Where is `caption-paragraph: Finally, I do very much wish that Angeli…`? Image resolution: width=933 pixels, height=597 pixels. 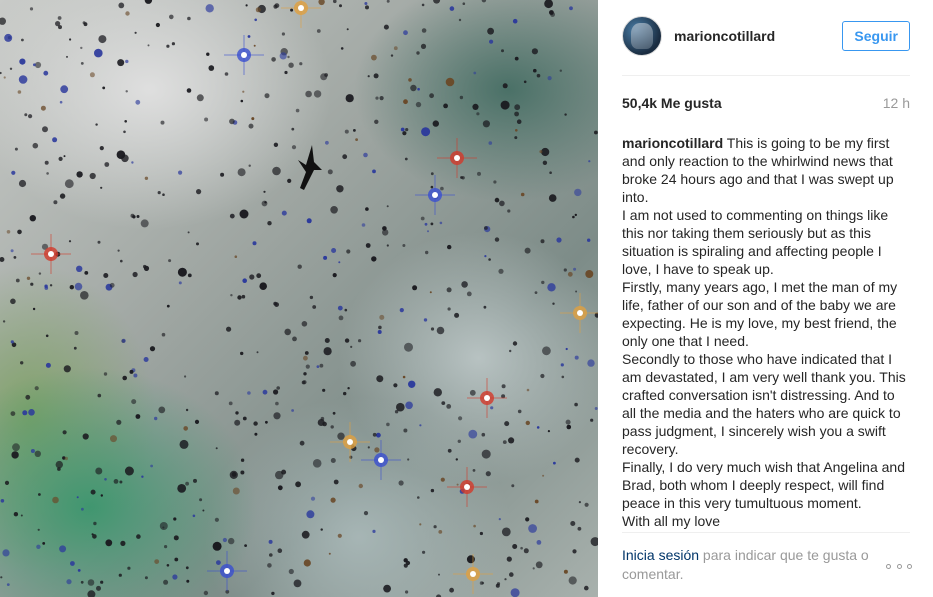 caption-paragraph: Finally, I do very much wish that Angeli… is located at coordinates (764, 485).